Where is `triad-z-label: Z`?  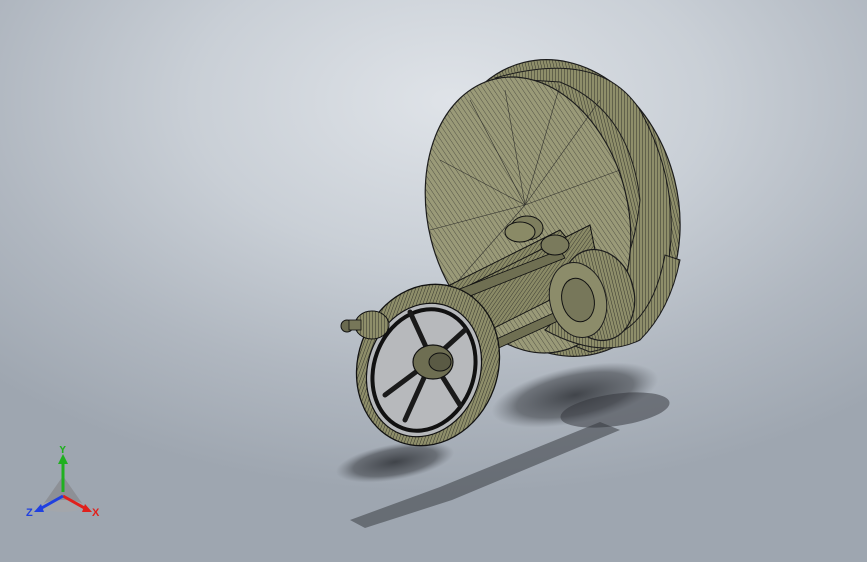 triad-z-label: Z is located at coordinates (29, 513).